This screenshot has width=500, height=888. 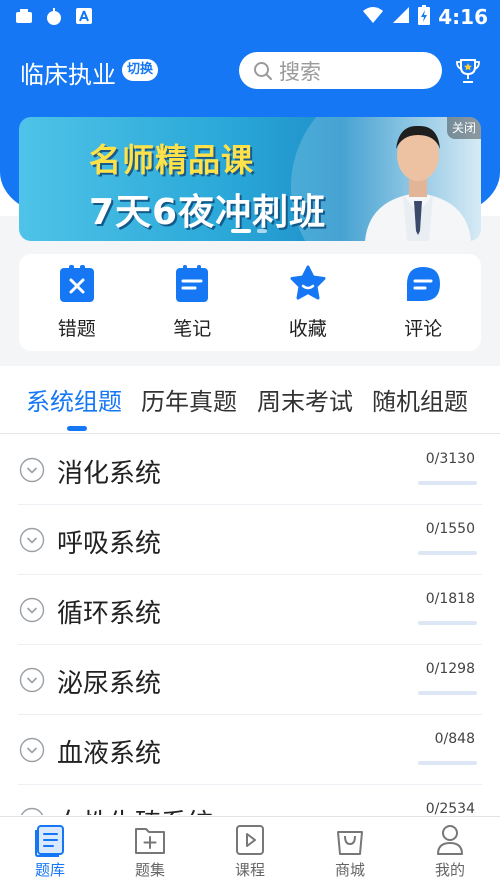 What do you see at coordinates (77, 428) in the screenshot?
I see `active-tab-indicator` at bounding box center [77, 428].